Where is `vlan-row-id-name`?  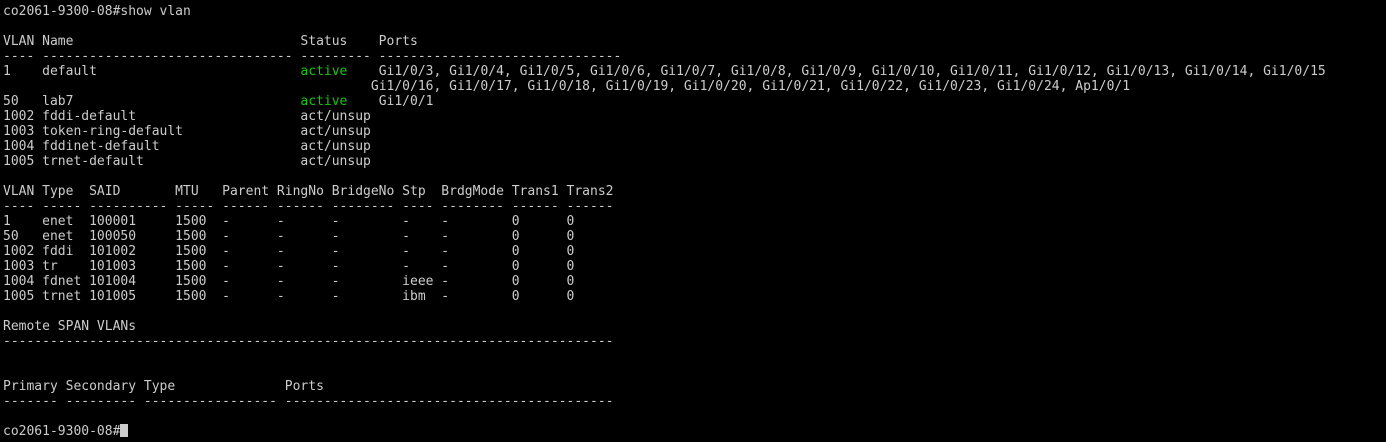
vlan-row-id-name is located at coordinates (151, 86).